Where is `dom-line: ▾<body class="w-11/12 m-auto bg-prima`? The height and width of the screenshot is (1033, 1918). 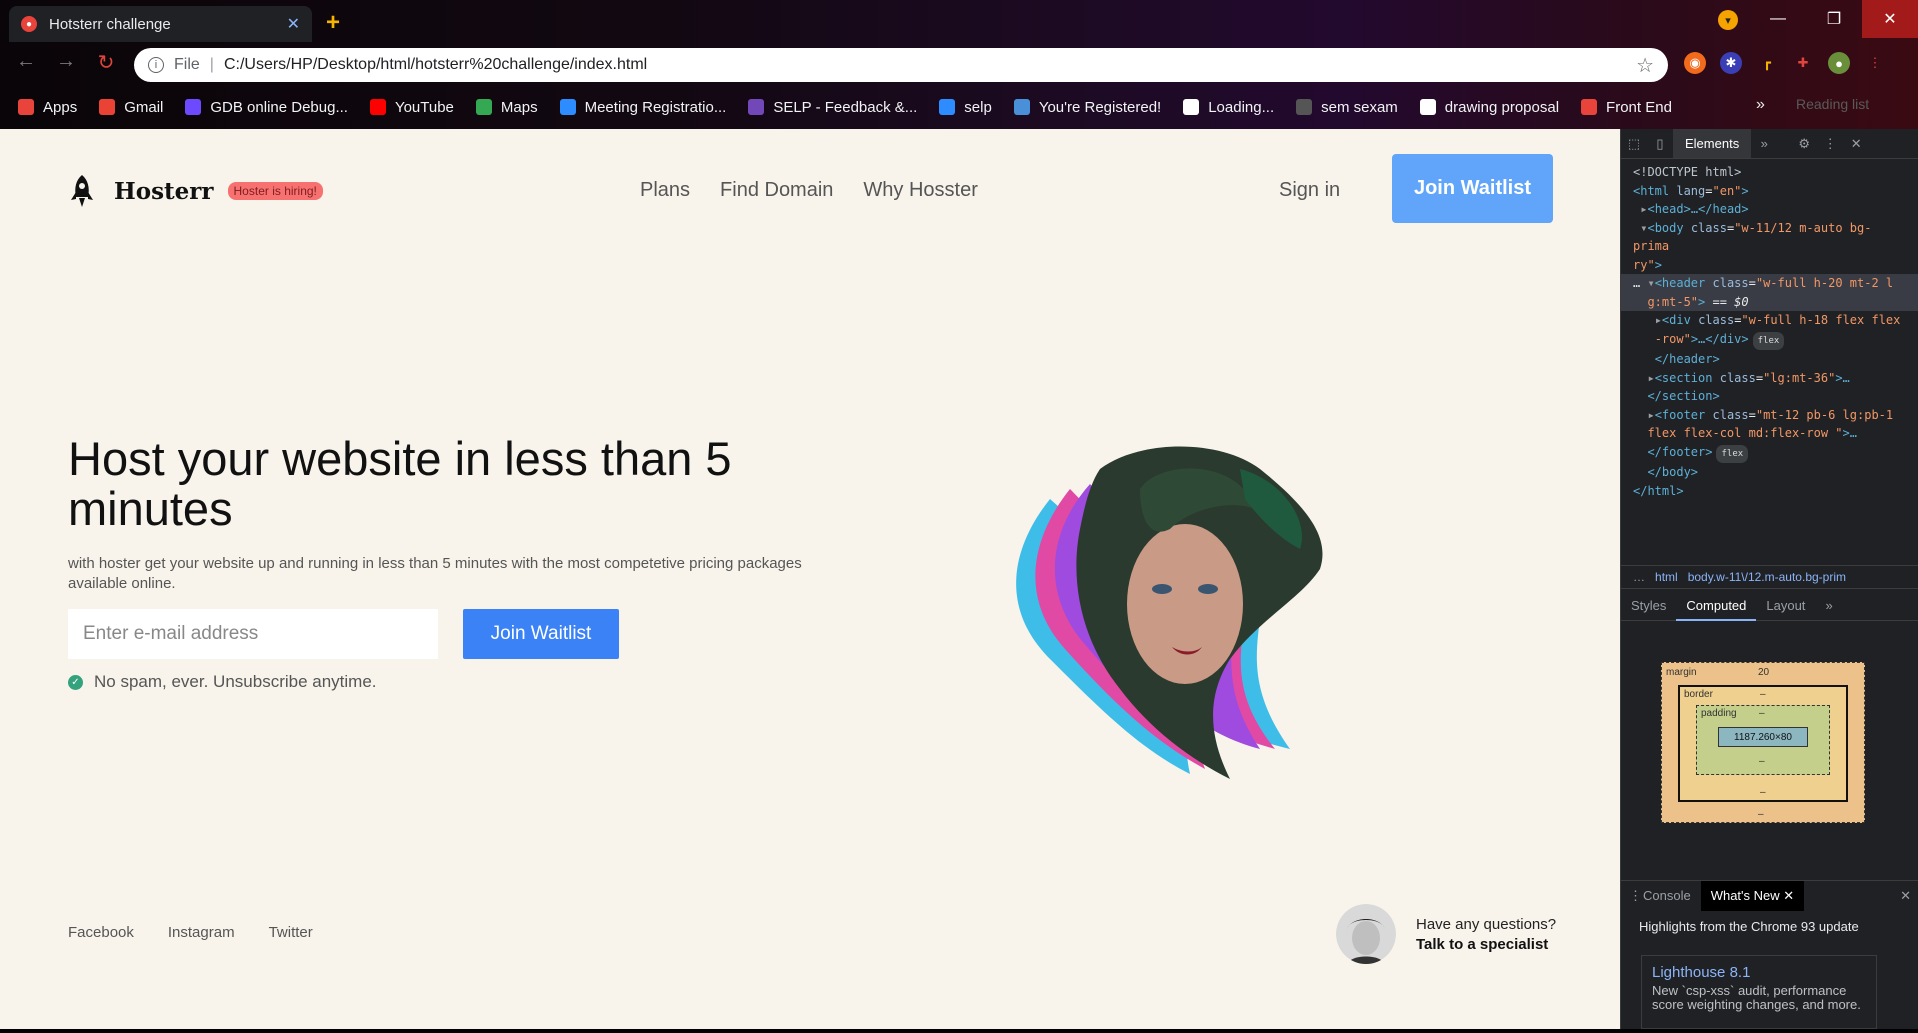
dom-line: ▾<body class="w-11/12 m-auto bg-prima is located at coordinates (1769, 237).